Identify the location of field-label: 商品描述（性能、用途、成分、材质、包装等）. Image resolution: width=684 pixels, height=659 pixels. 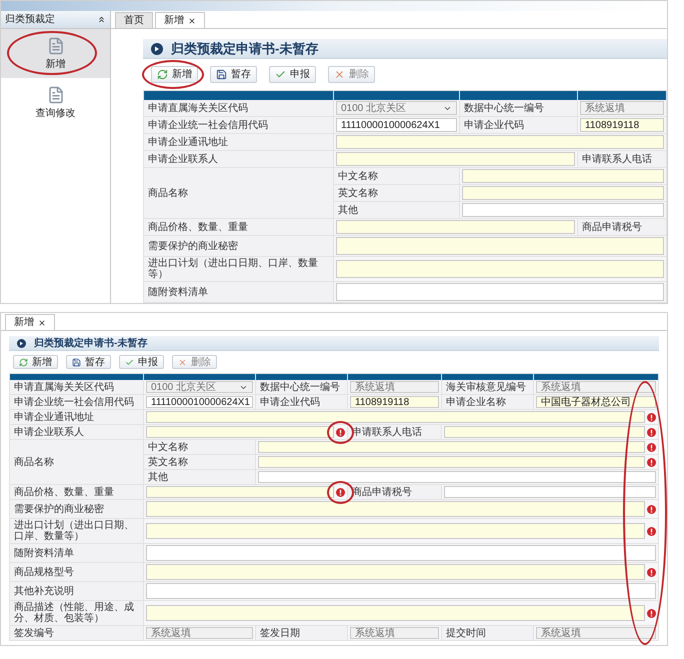
(77, 613).